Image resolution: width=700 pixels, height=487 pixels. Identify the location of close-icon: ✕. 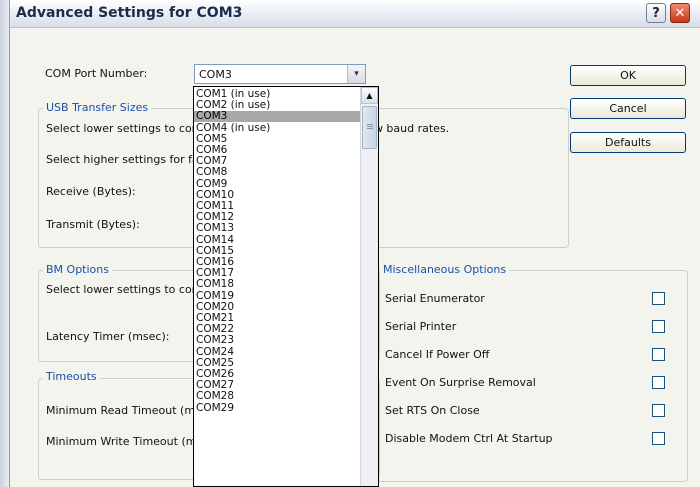
(680, 13).